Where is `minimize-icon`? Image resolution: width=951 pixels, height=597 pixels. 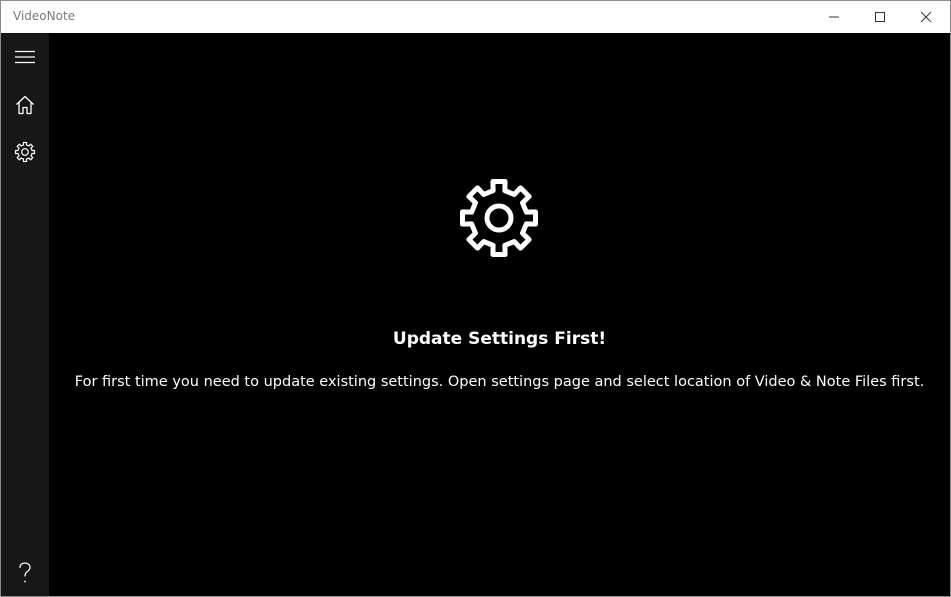 minimize-icon is located at coordinates (834, 17).